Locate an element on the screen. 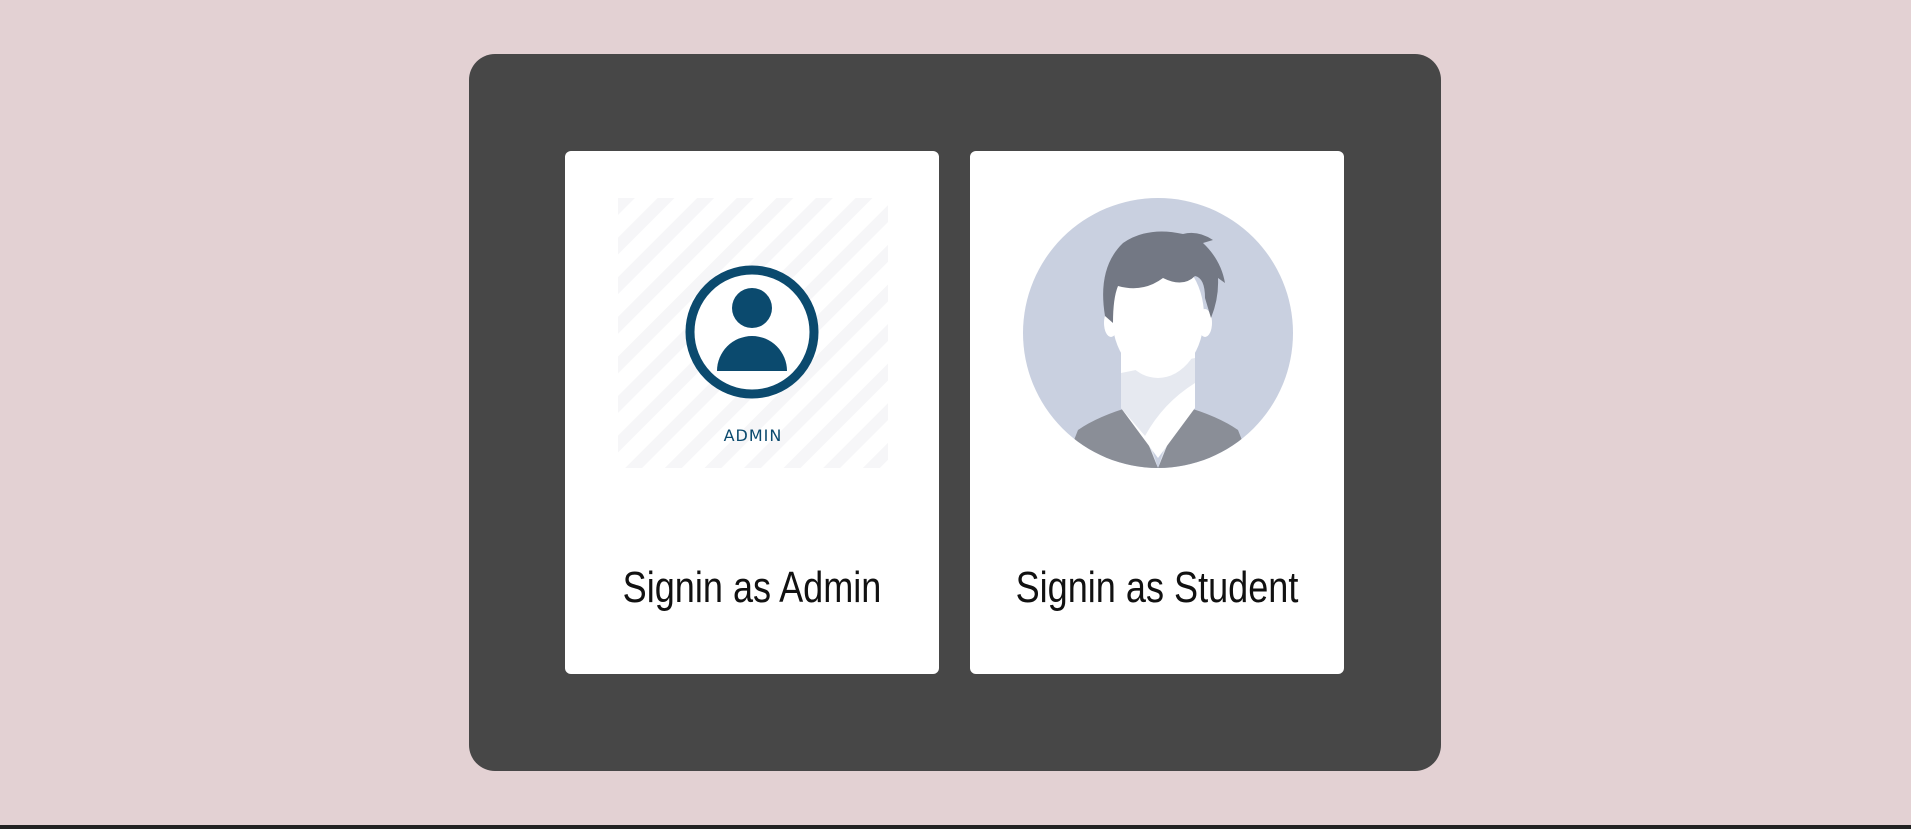  student-avatar-icon is located at coordinates (1158, 333).